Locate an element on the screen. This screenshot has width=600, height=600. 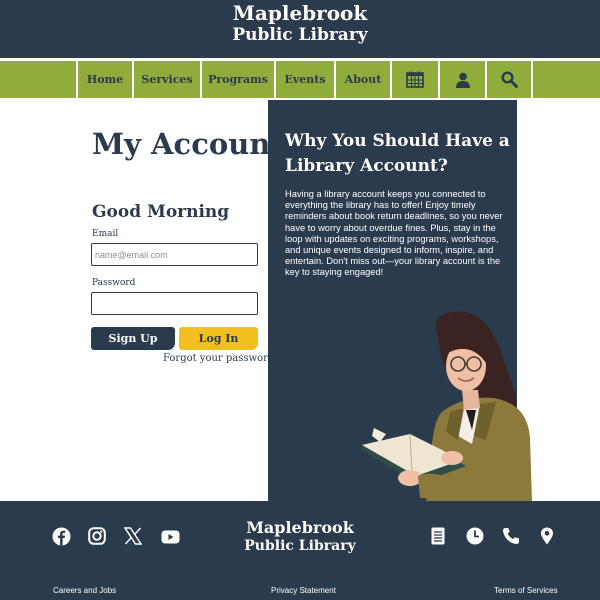
nav-item-programs: Programs is located at coordinates (237, 79).